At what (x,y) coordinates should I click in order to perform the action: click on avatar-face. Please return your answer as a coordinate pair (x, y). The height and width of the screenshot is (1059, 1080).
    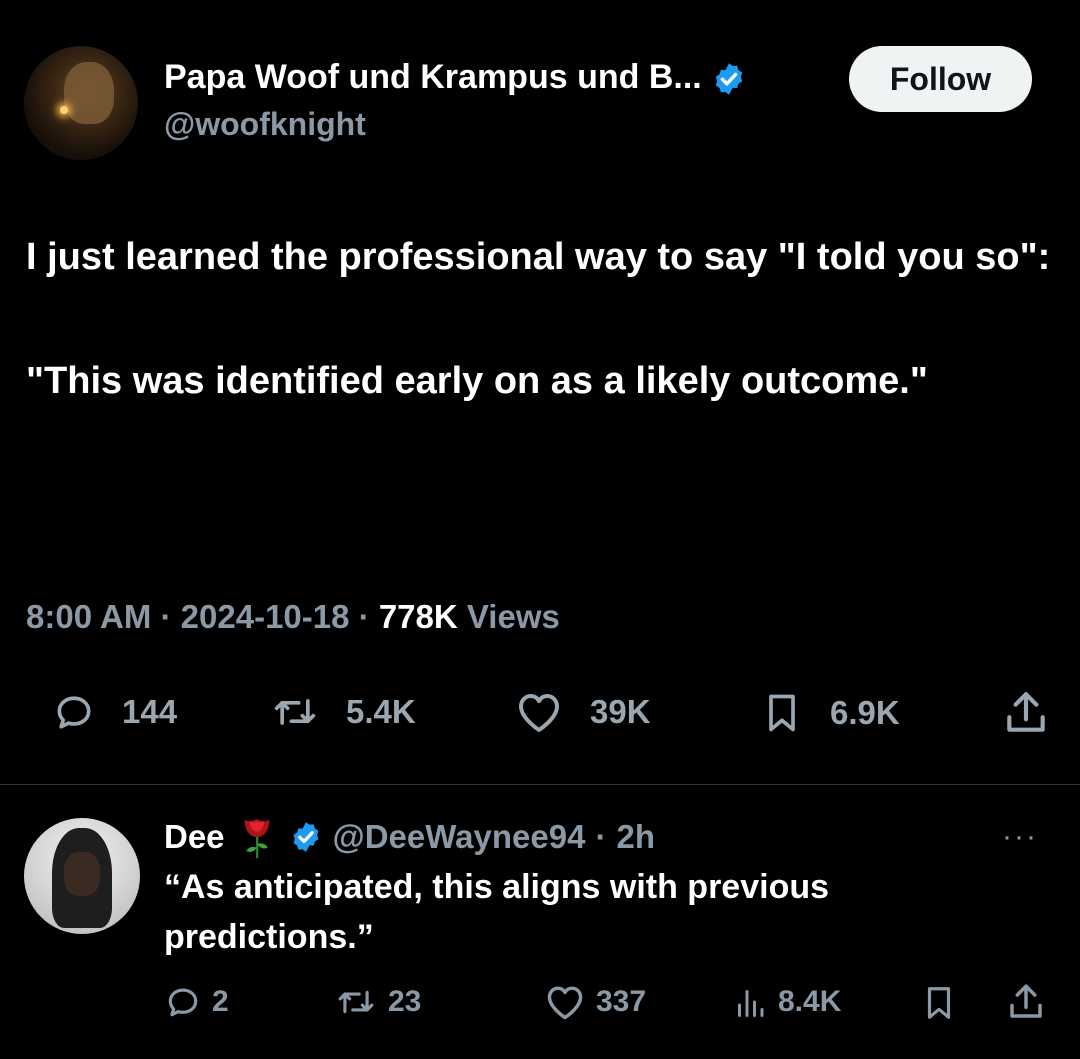
    Looking at the image, I should click on (82, 874).